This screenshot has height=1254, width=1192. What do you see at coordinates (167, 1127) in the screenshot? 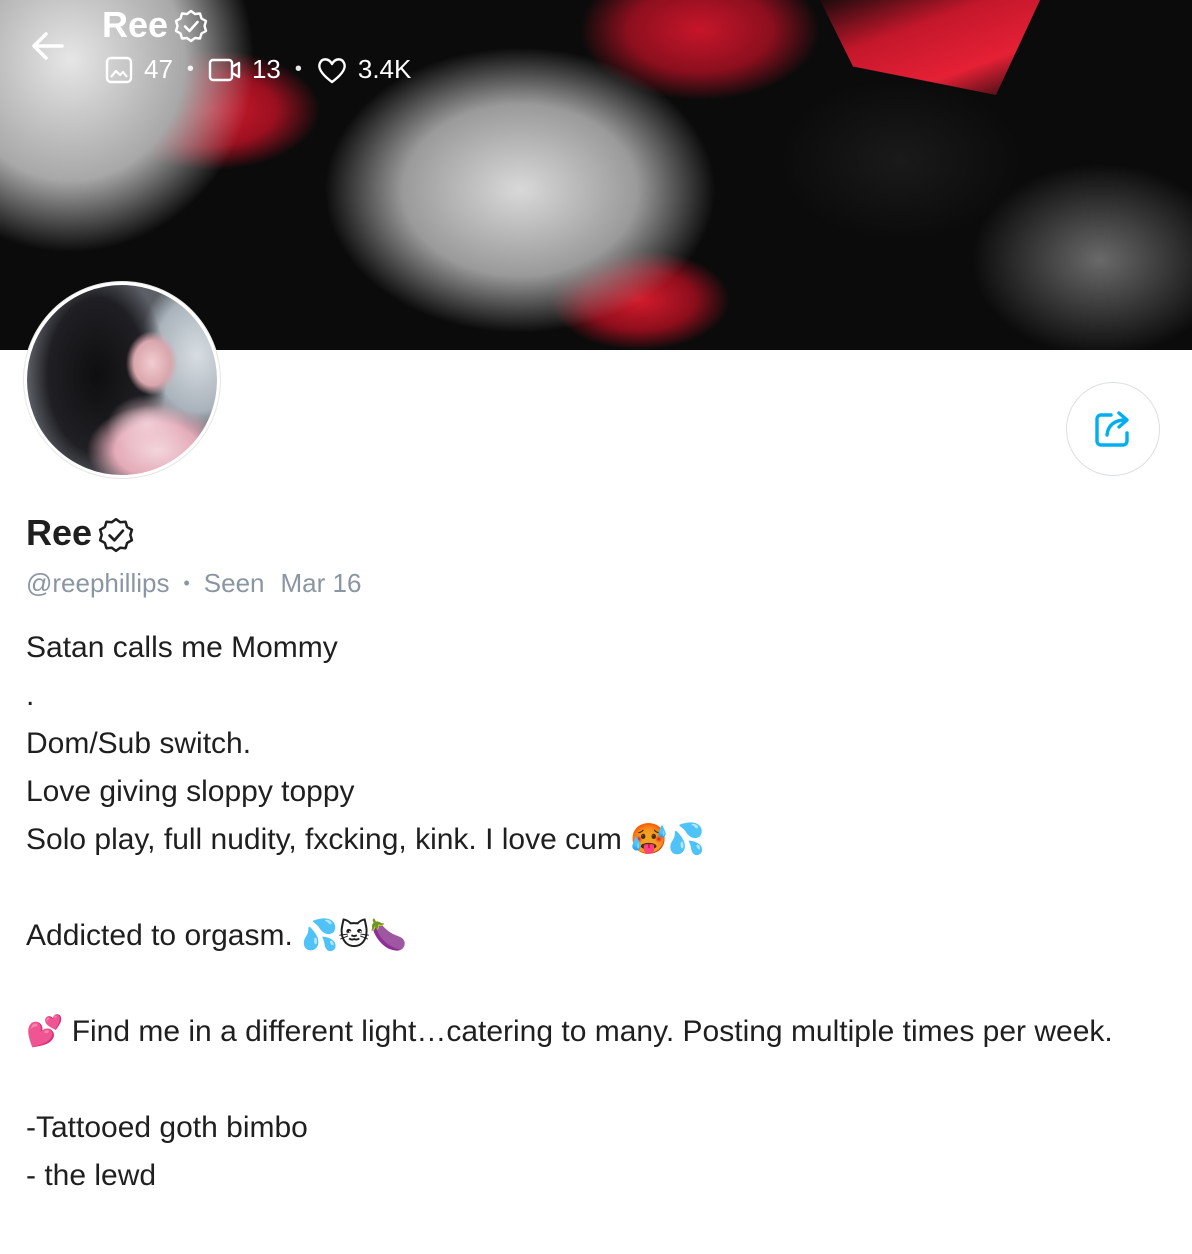
I see `bio-line: -Tattooed goth bimbo` at bounding box center [167, 1127].